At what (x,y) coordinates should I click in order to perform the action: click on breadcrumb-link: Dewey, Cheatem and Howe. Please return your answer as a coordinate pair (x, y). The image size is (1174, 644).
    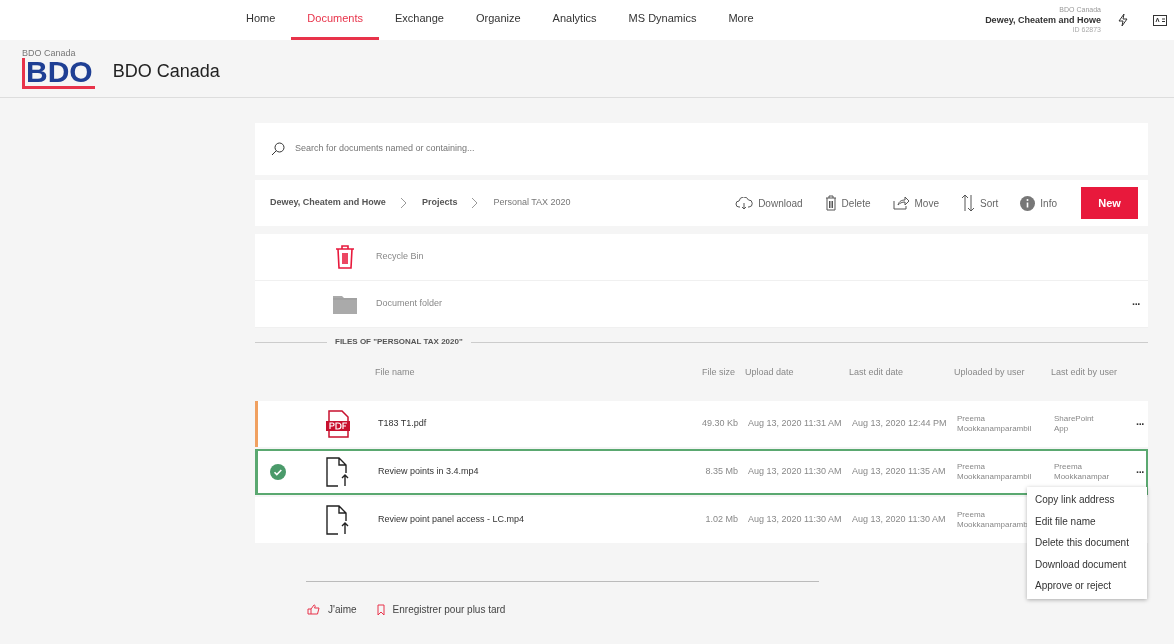
    Looking at the image, I should click on (328, 203).